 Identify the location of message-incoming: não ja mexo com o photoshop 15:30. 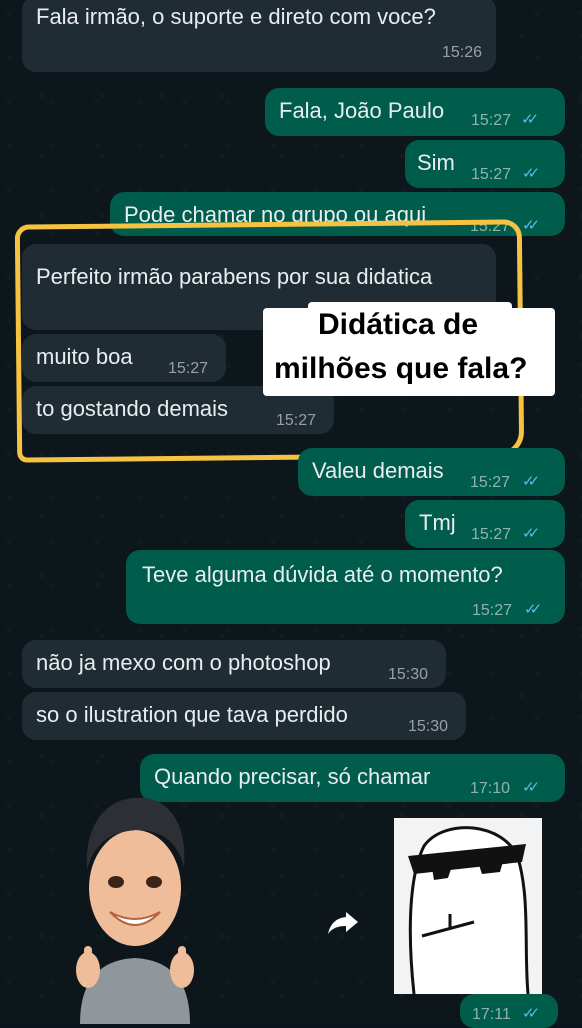
(234, 664).